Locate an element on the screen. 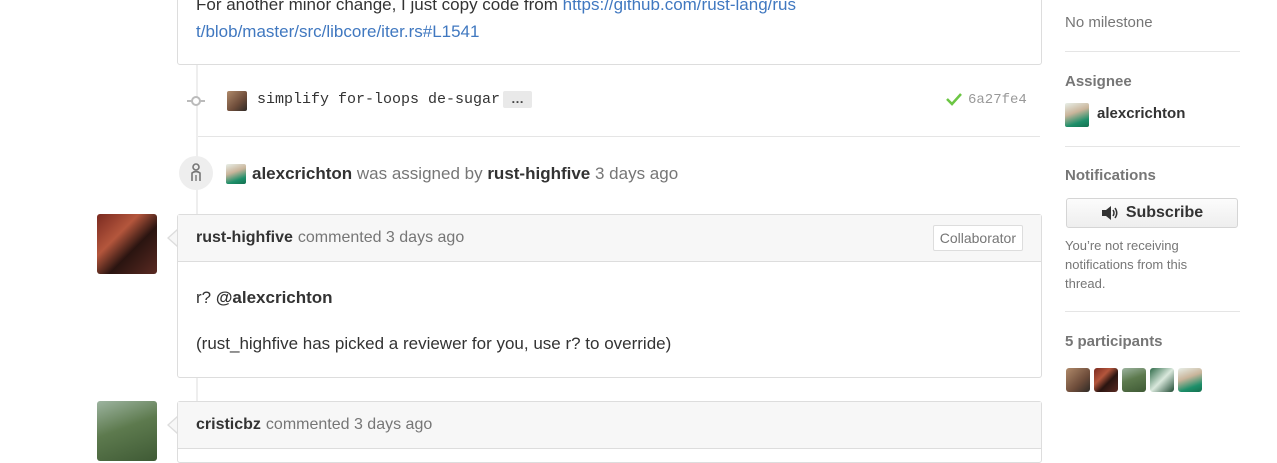  assign-event-icon is located at coordinates (196, 173).